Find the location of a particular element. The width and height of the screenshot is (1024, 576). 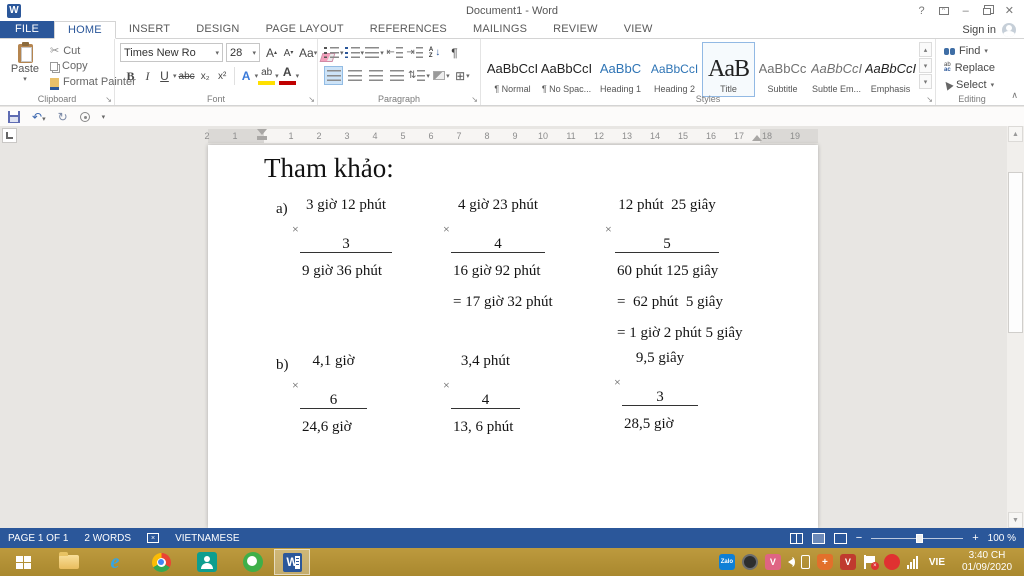

tab-mailings: MAILINGS is located at coordinates (500, 29).